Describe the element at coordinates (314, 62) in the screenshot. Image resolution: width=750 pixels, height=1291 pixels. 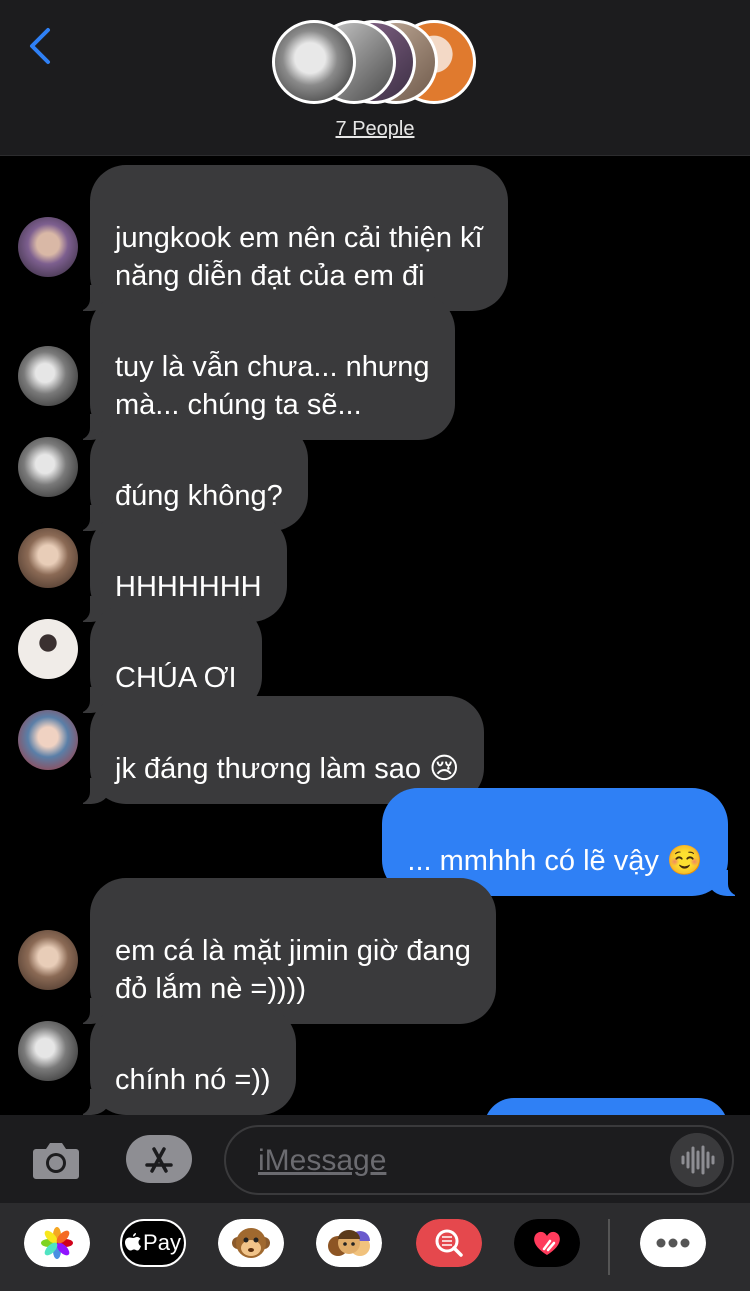
I see `group-avatar` at that location.